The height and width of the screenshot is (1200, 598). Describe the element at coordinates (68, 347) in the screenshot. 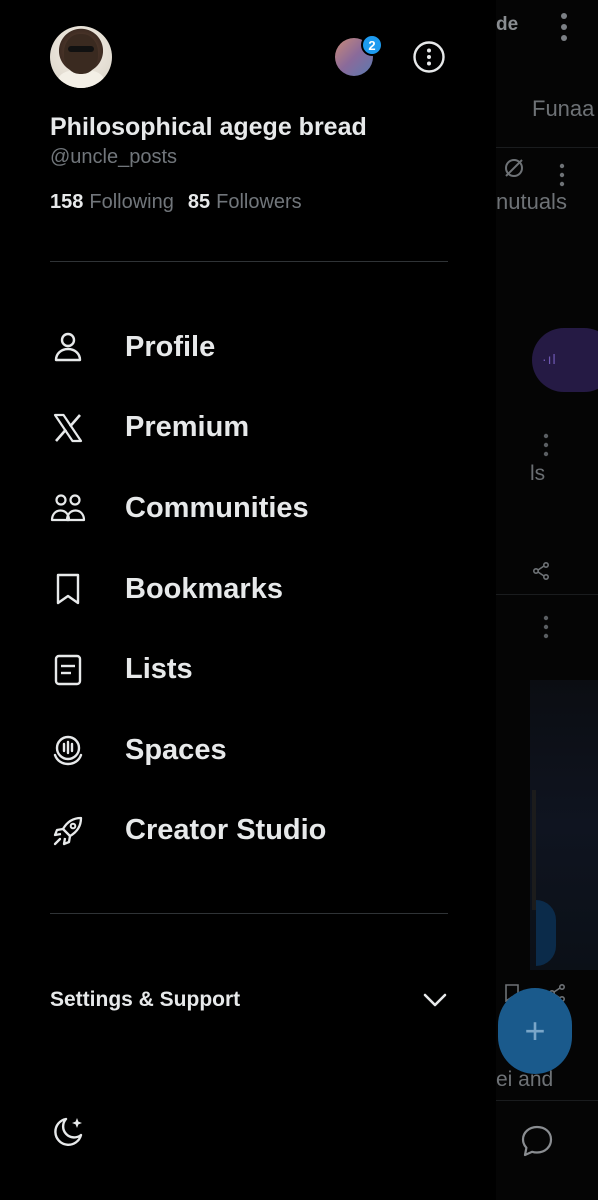

I see `person-icon` at that location.